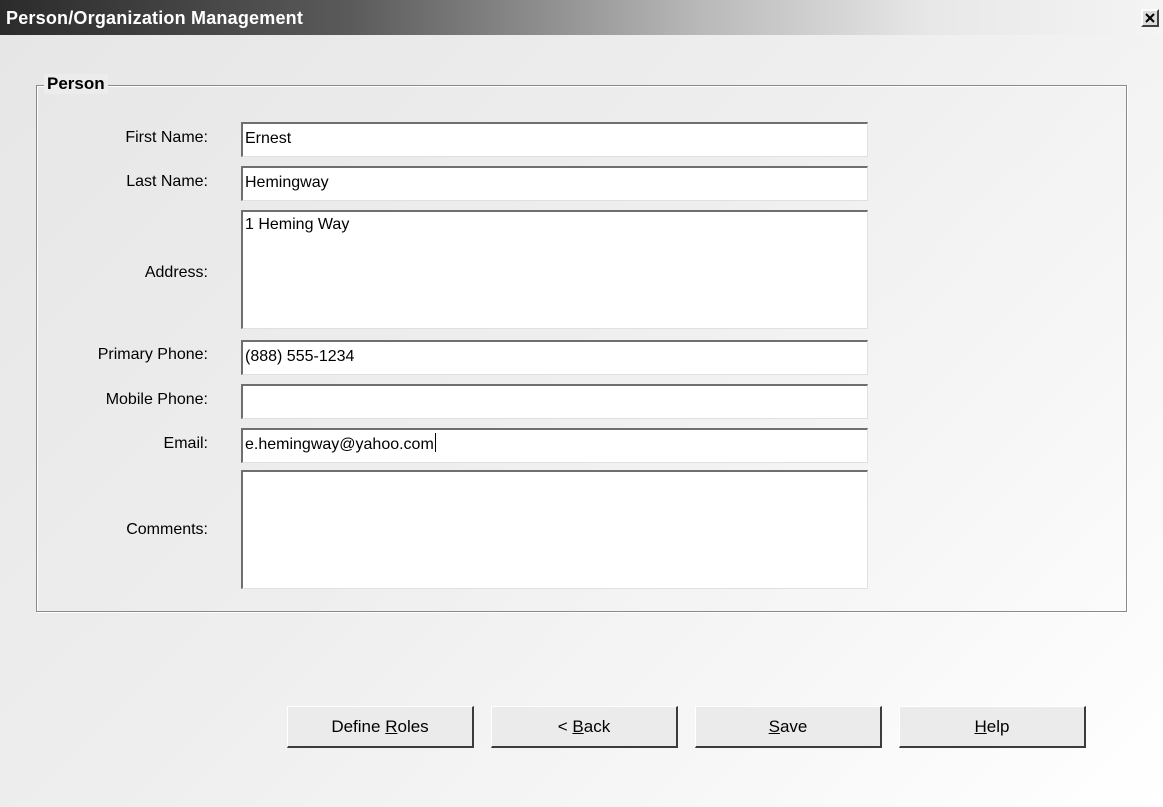 The image size is (1163, 807). Describe the element at coordinates (578, 726) in the screenshot. I see `back-mnemonic: B` at that location.